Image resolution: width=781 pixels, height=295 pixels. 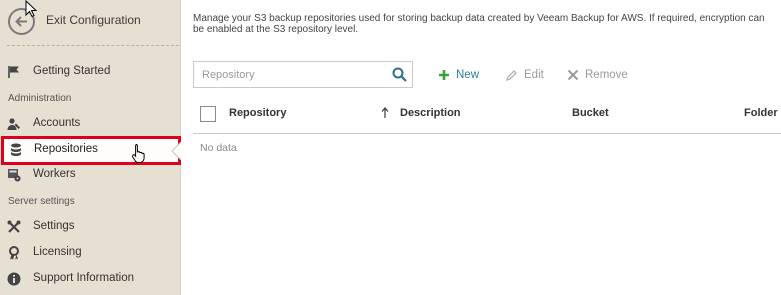 I want to click on sidebar-item-repositories: Repositories, so click(x=91, y=150).